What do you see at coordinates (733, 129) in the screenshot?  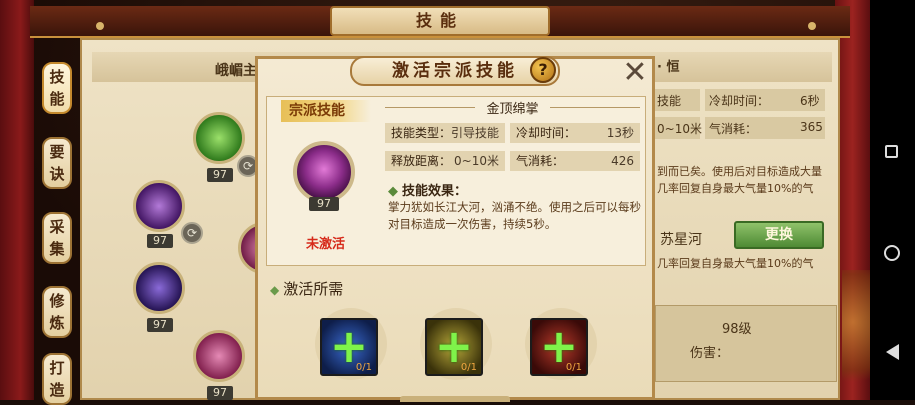 I see `qi-label: 气消耗：` at bounding box center [733, 129].